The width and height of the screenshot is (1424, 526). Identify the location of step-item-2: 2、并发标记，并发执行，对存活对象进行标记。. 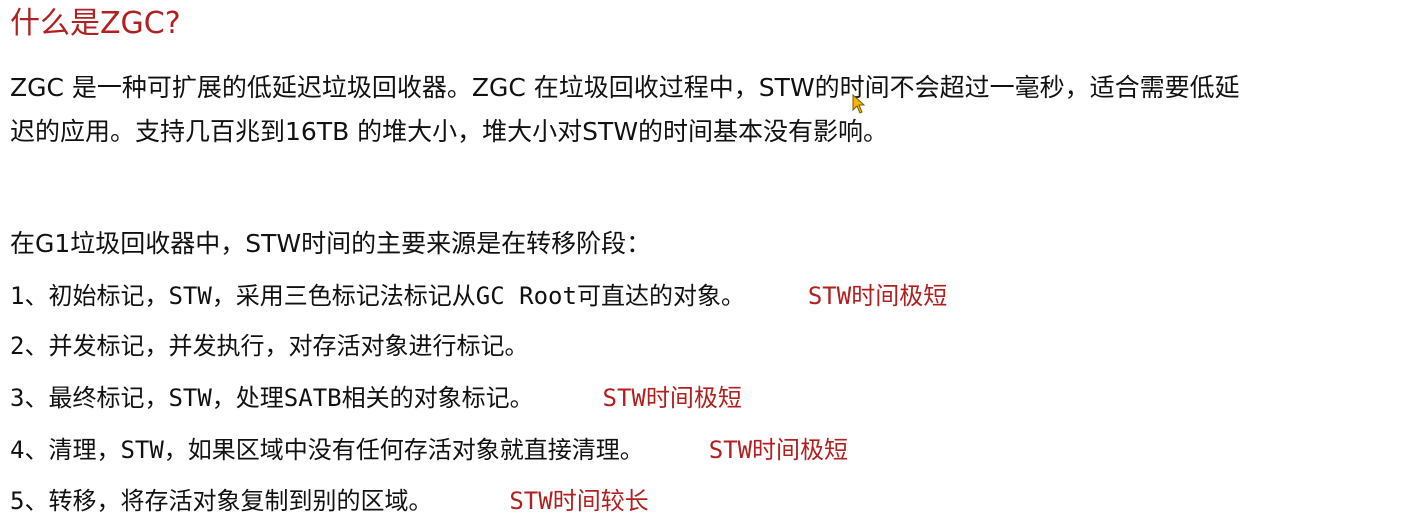
(269, 346).